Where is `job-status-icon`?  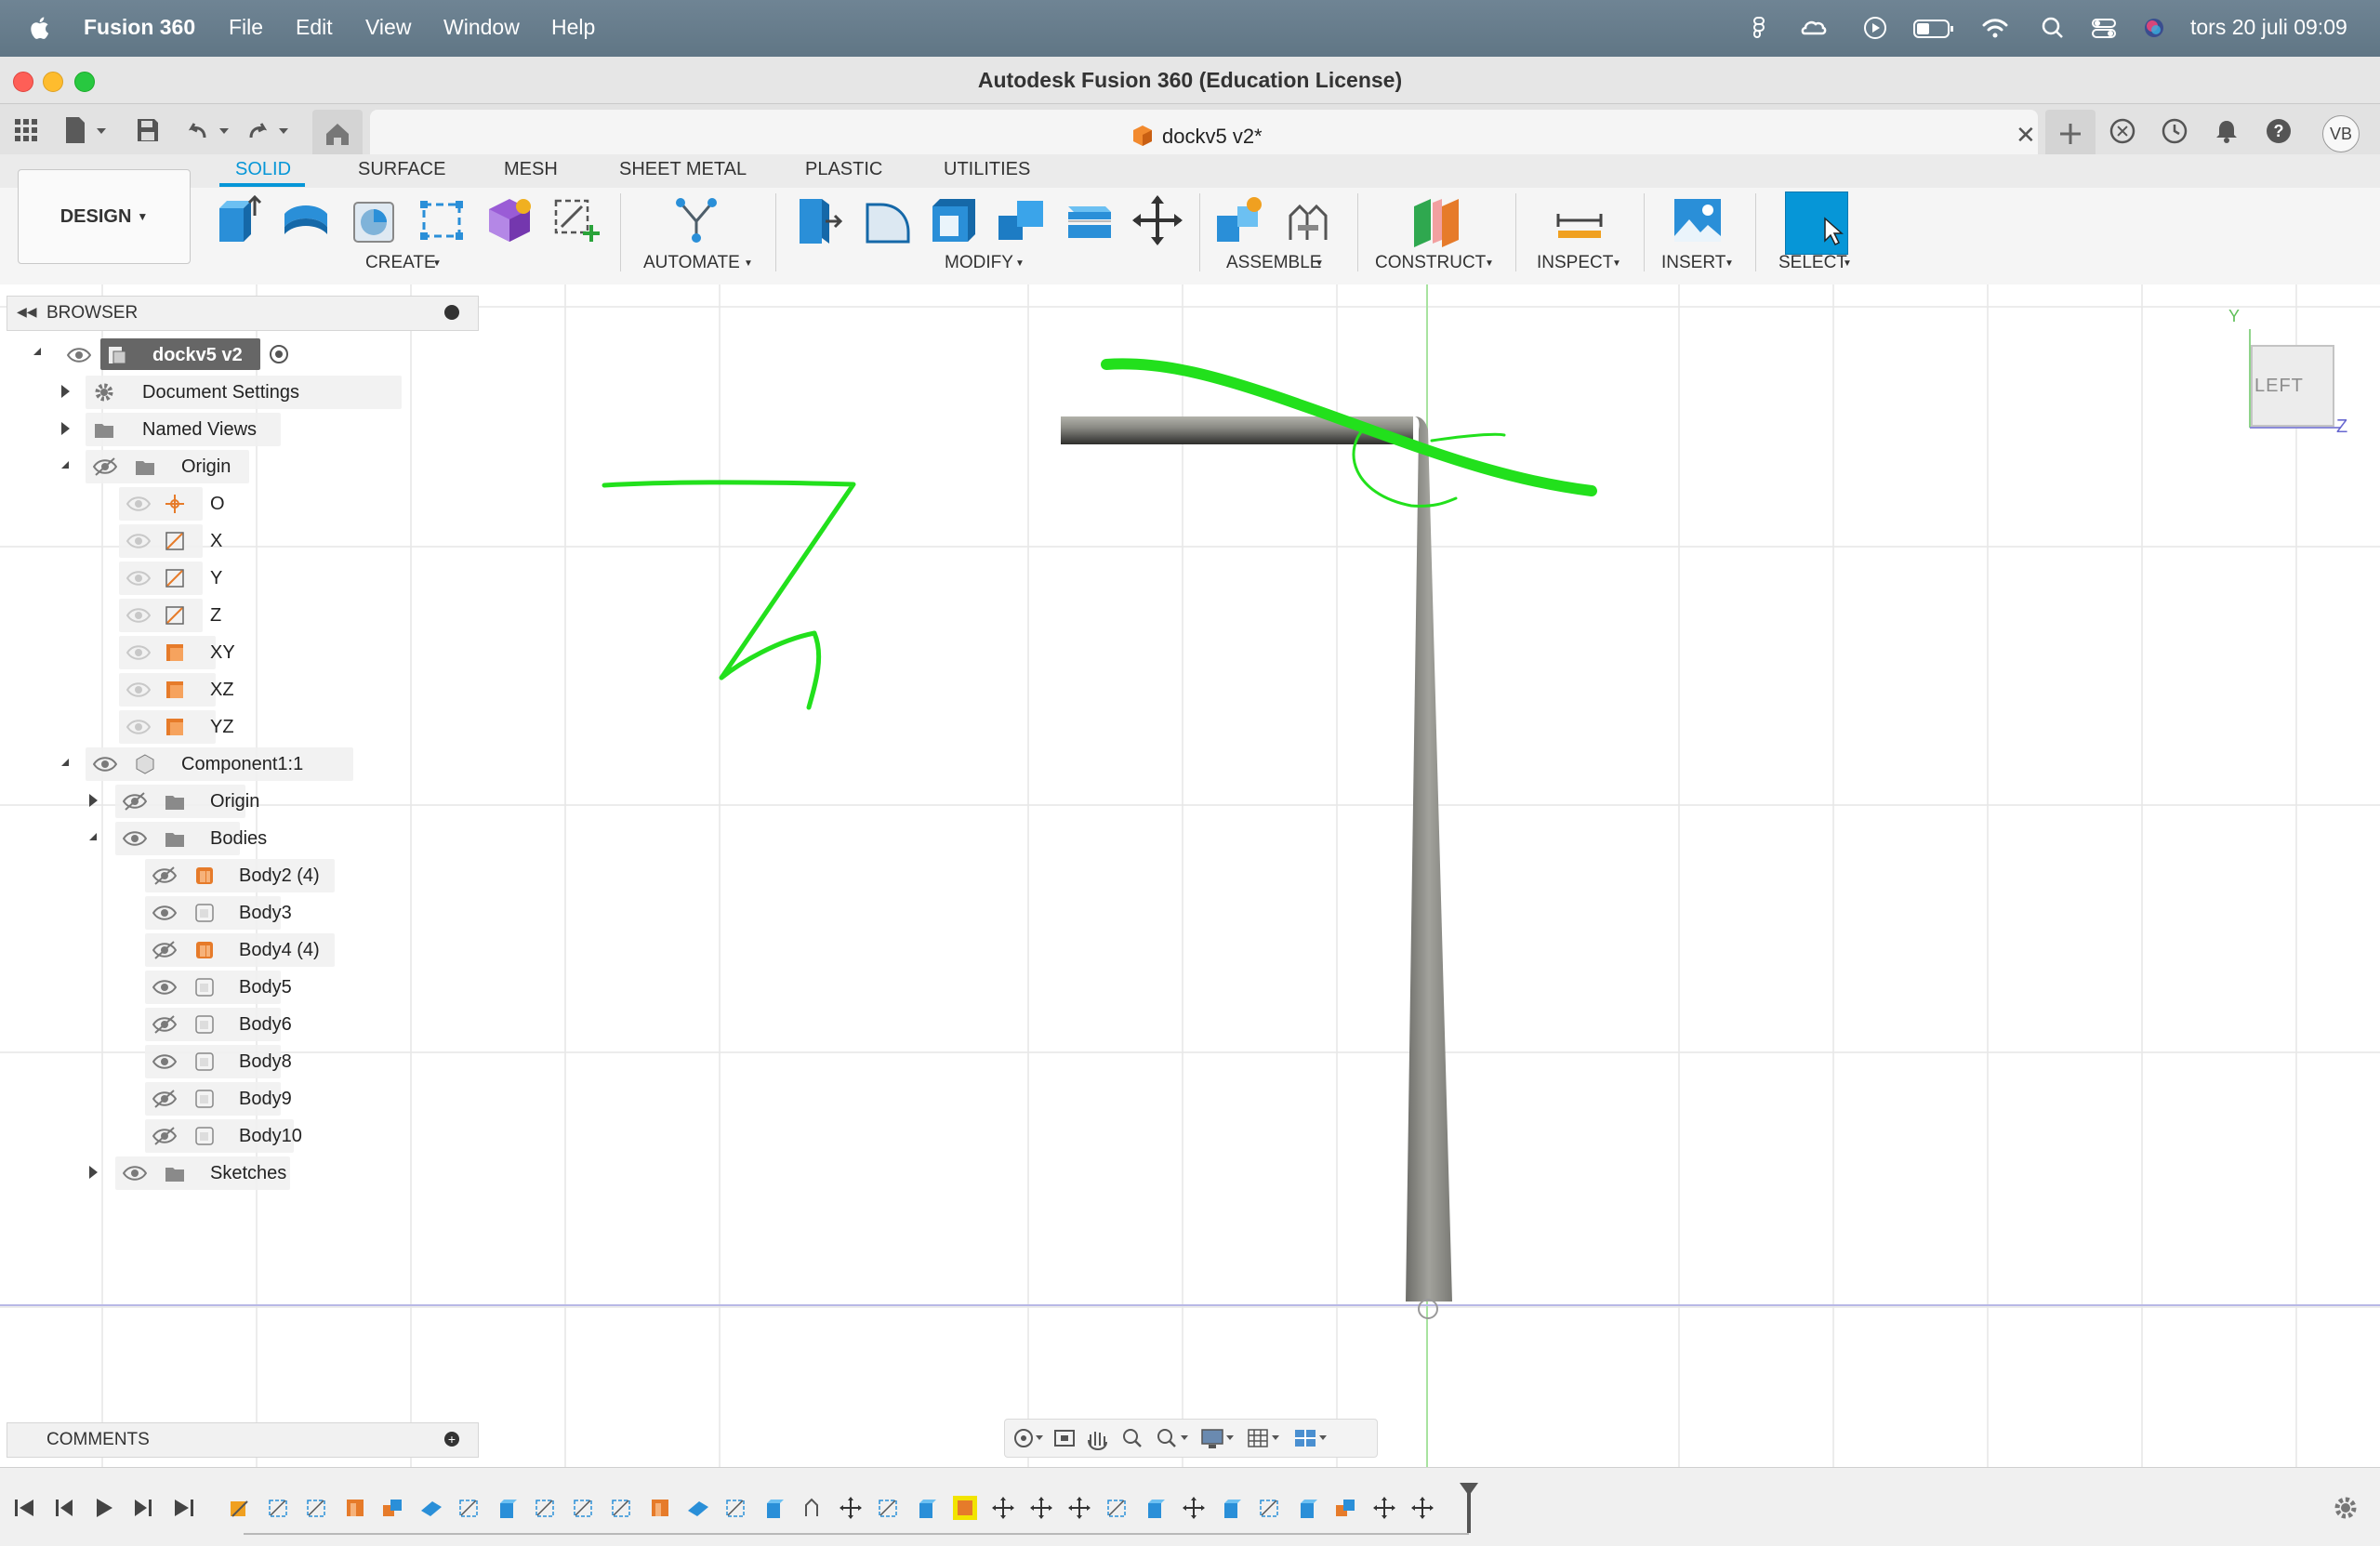
job-status-icon is located at coordinates (2174, 131).